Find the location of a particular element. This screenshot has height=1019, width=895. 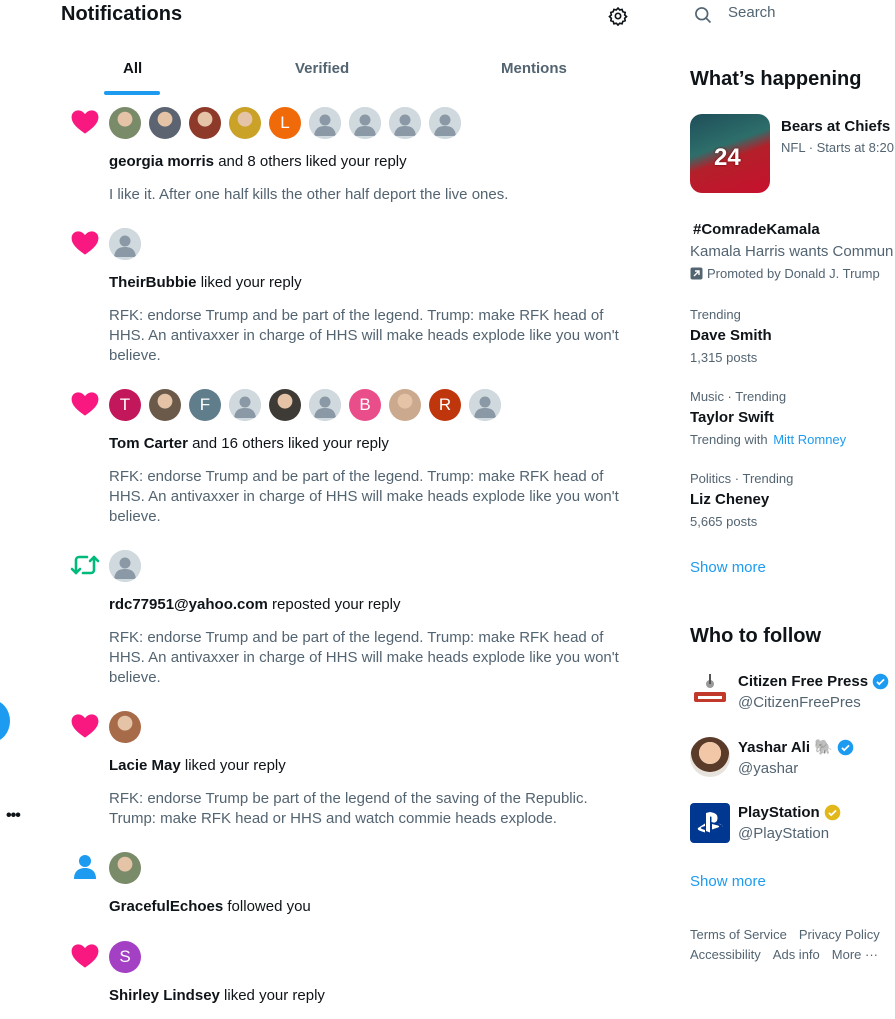

follow-show-more-link: Show more is located at coordinates (728, 881).